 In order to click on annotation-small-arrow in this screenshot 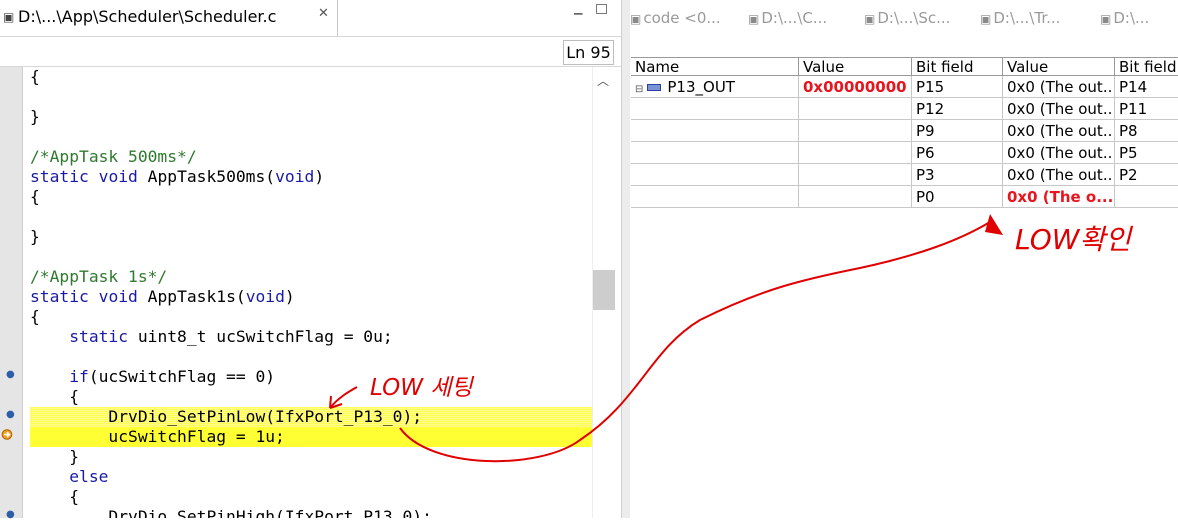, I will do `click(343, 397)`.